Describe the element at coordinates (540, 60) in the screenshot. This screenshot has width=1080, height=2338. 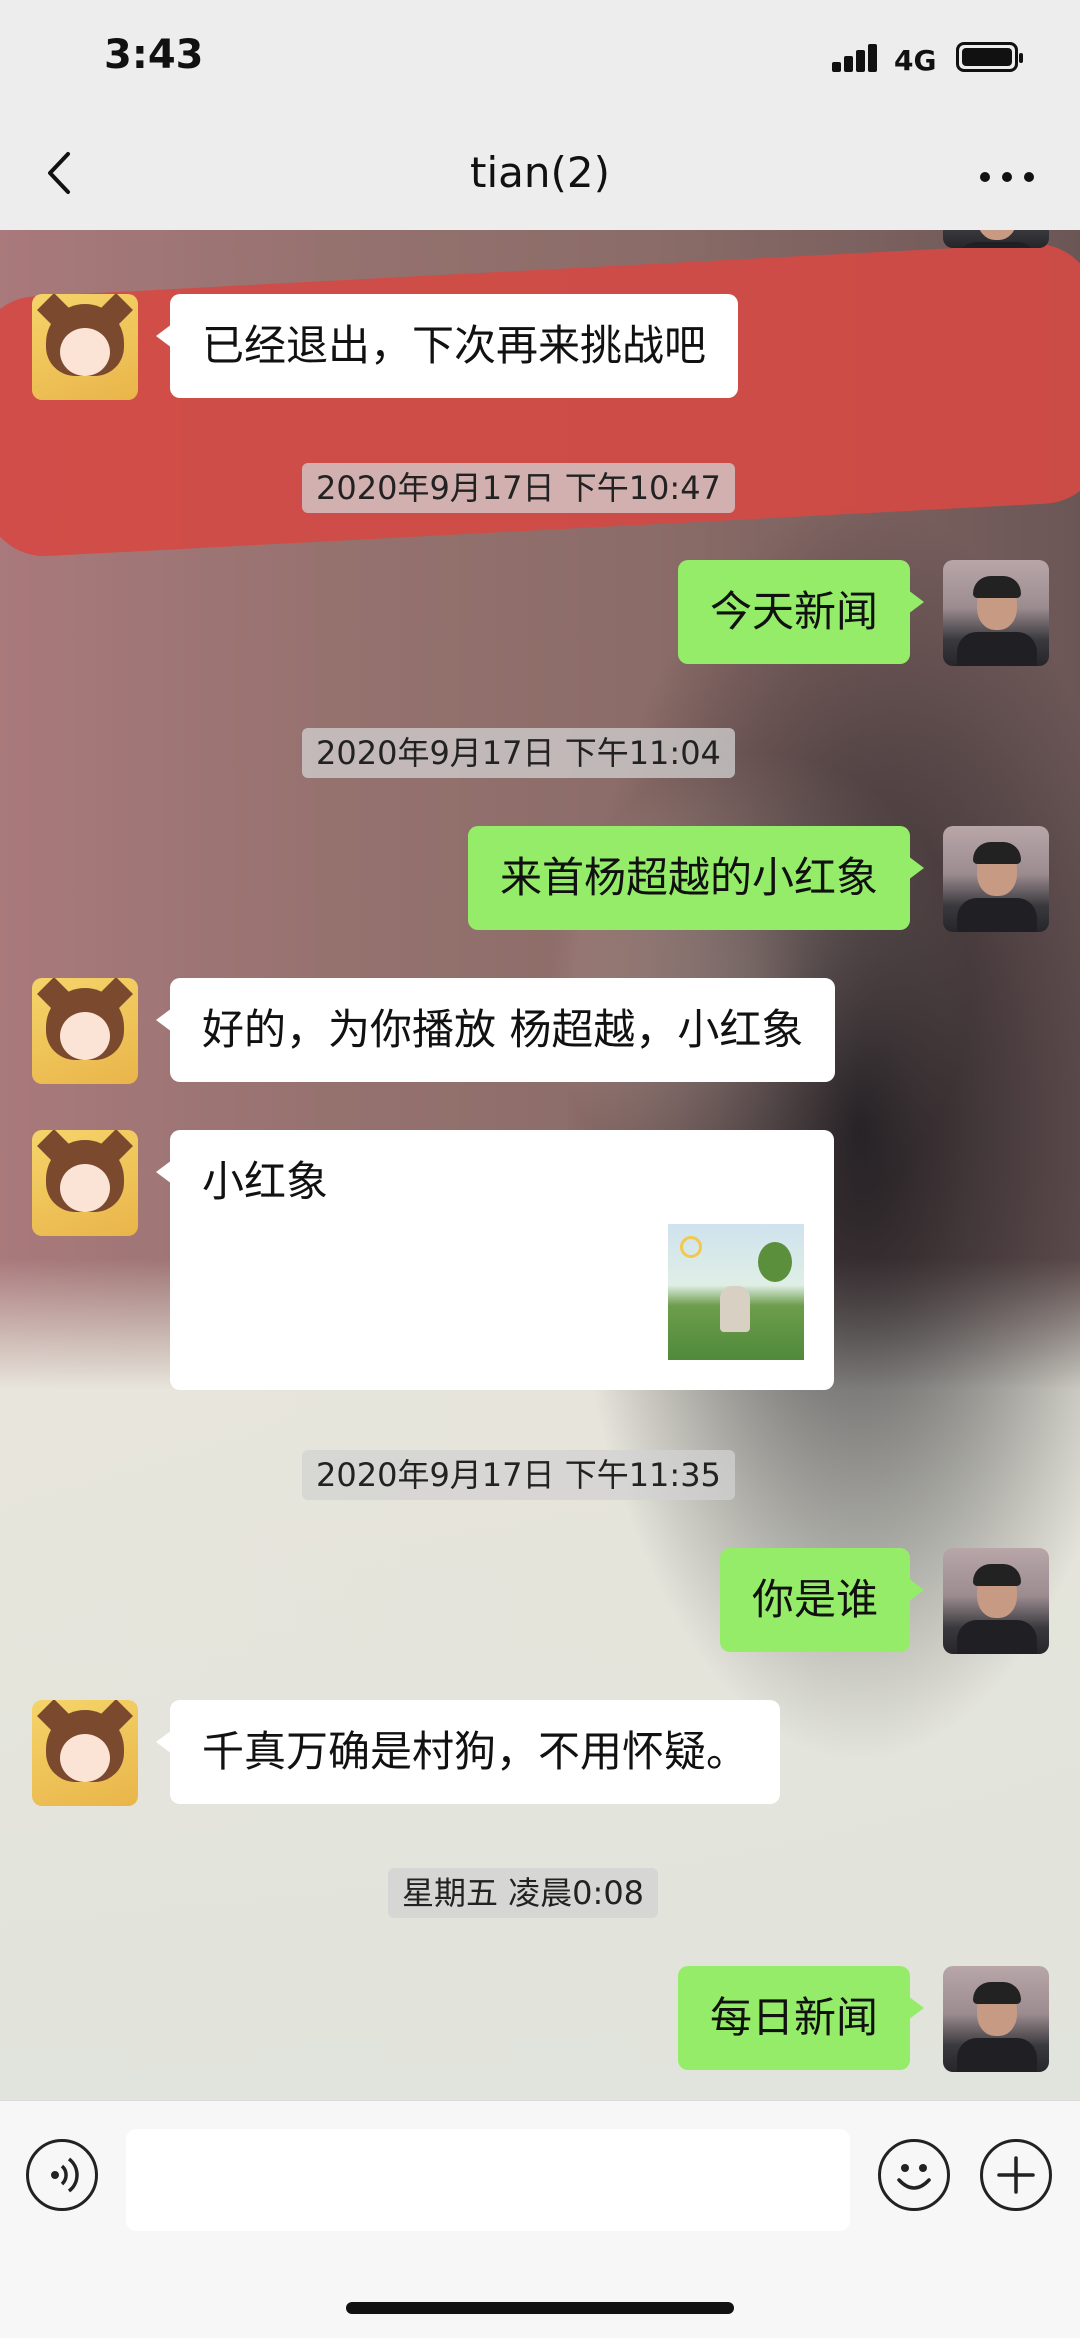
I see `status-bar: 3:43 4G` at that location.